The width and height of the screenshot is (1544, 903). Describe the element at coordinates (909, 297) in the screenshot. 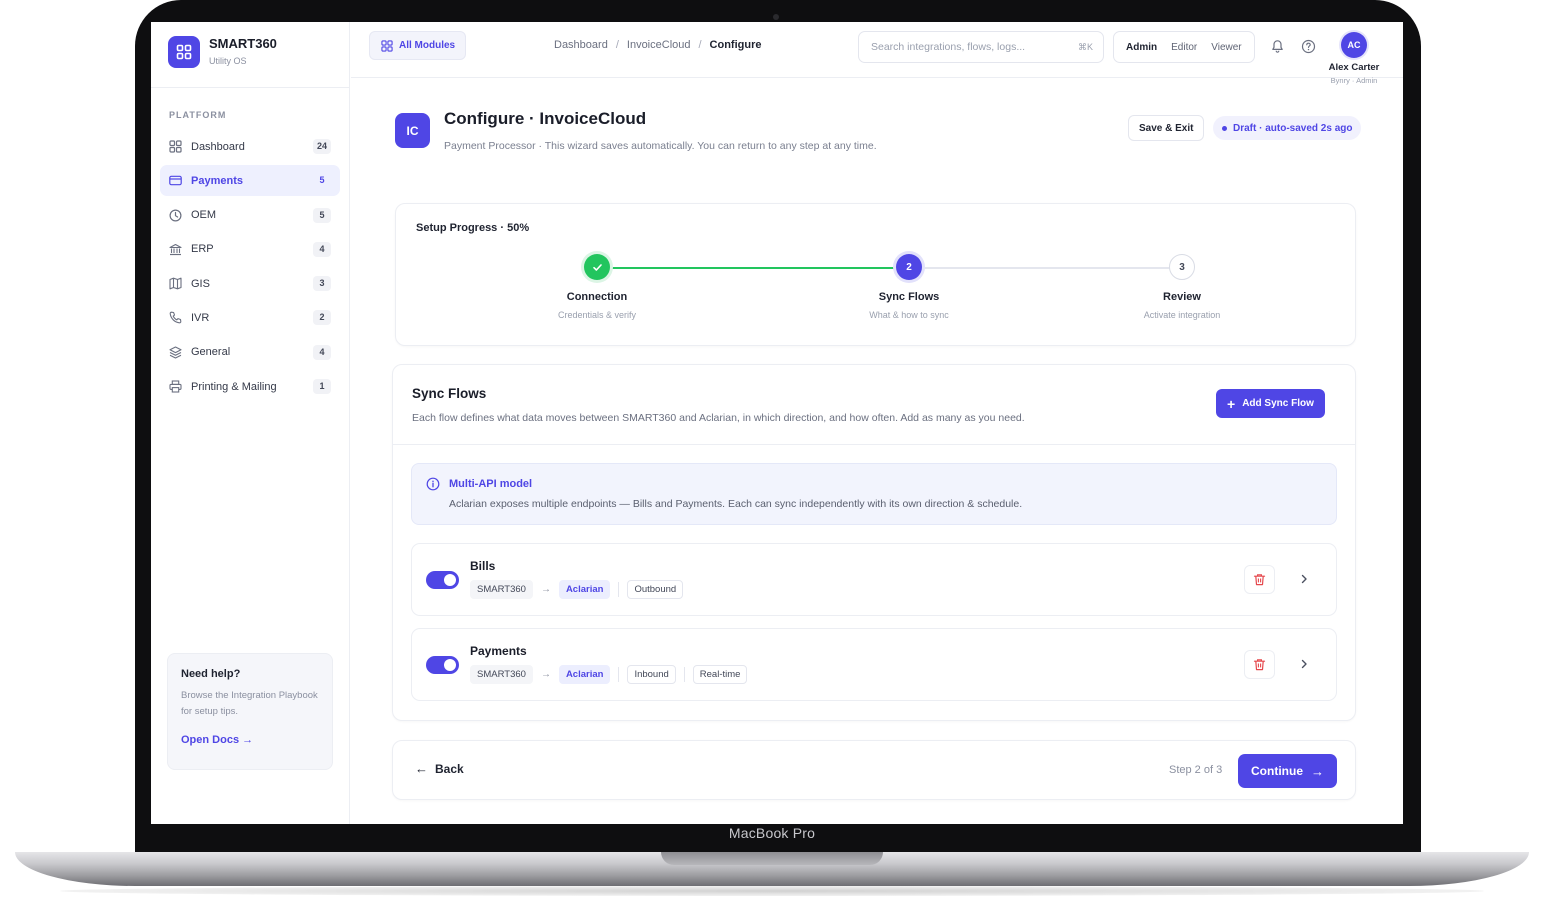

I see `step-2-name: Sync Flows` at that location.